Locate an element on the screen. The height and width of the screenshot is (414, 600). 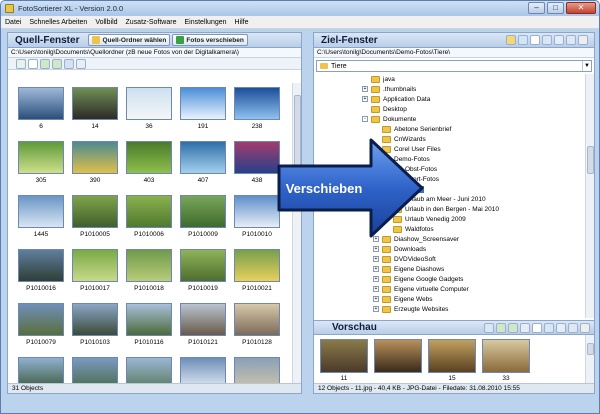
rotate-right-icon is located at coordinates (57, 63).